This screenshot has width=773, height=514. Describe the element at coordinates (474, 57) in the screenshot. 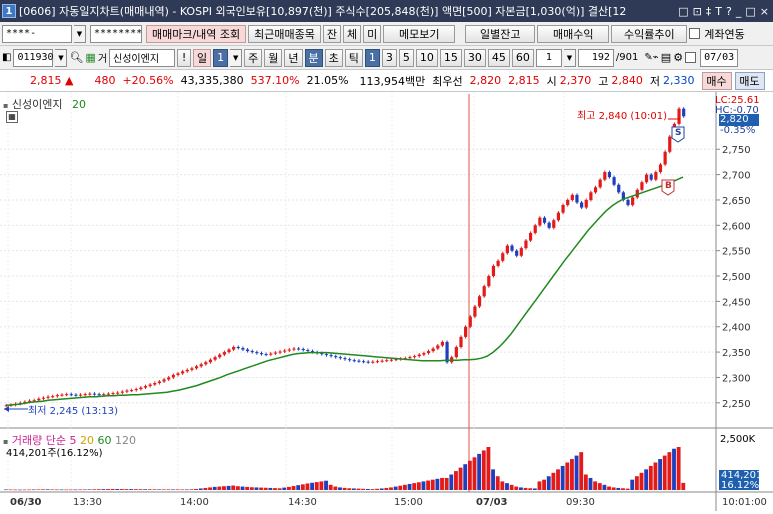

I see `minute-30-button: 30` at that location.